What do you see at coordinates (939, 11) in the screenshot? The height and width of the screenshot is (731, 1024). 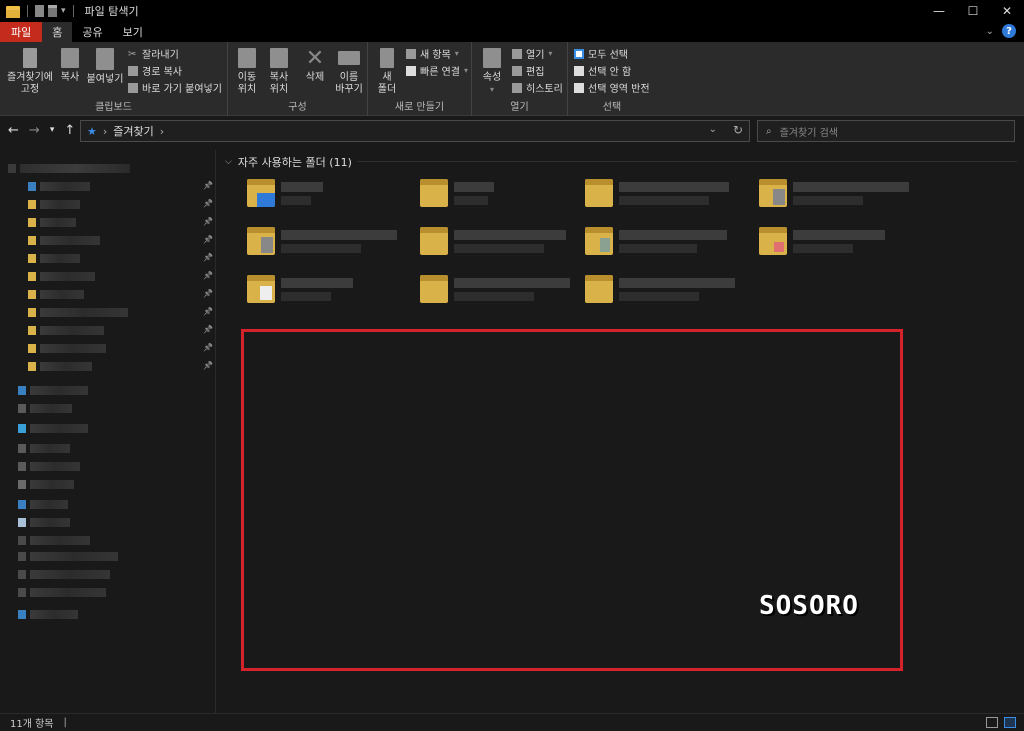 I see `minimize-button: —` at bounding box center [939, 11].